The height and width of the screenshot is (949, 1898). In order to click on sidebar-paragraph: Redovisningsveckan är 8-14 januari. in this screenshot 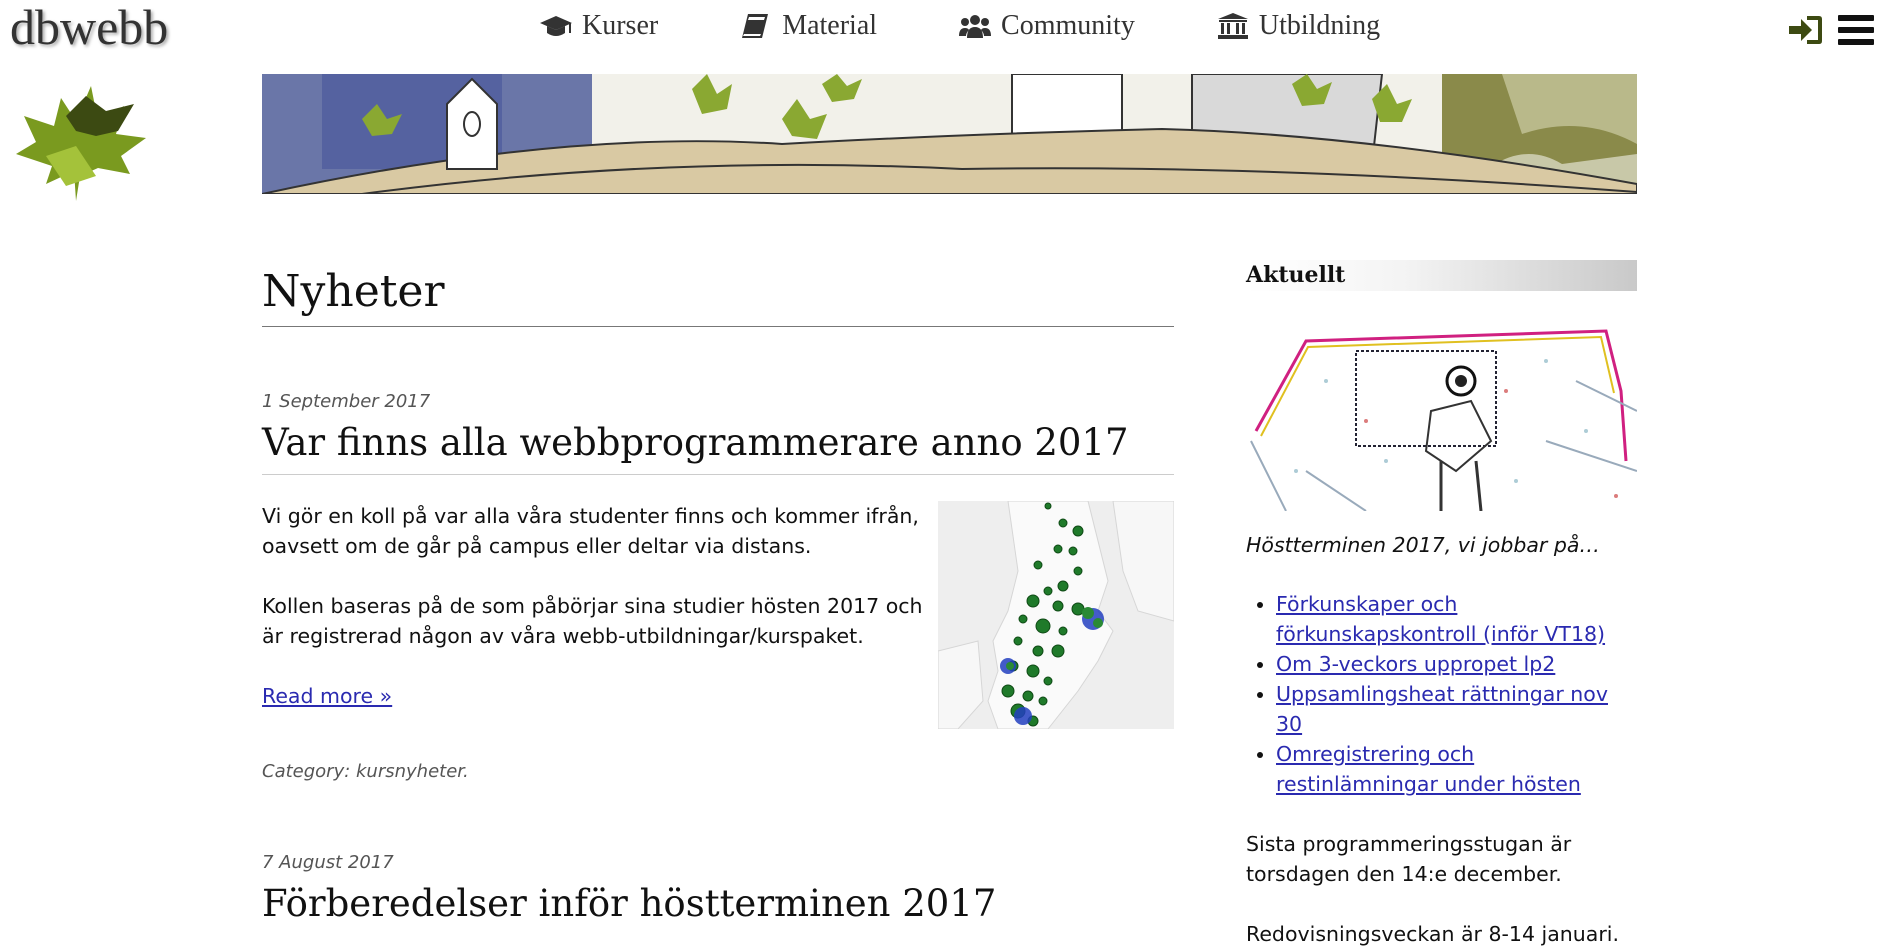, I will do `click(1432, 934)`.